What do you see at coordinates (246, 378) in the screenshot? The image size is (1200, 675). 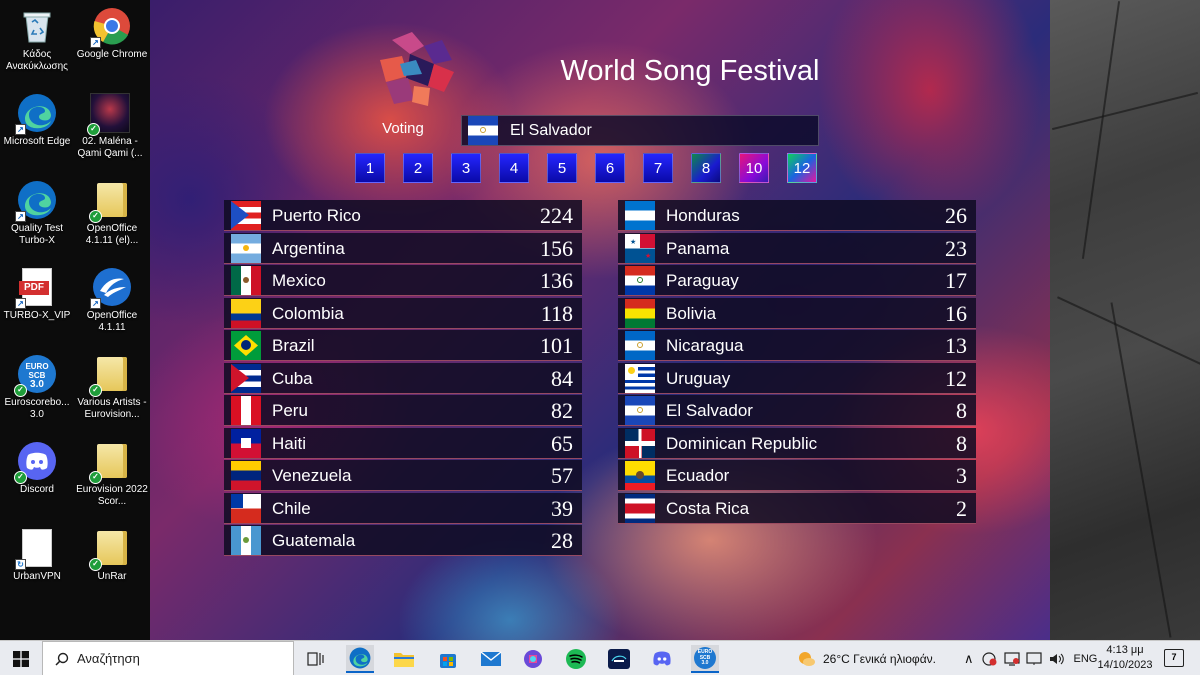 I see `cuba-flag-icon` at bounding box center [246, 378].